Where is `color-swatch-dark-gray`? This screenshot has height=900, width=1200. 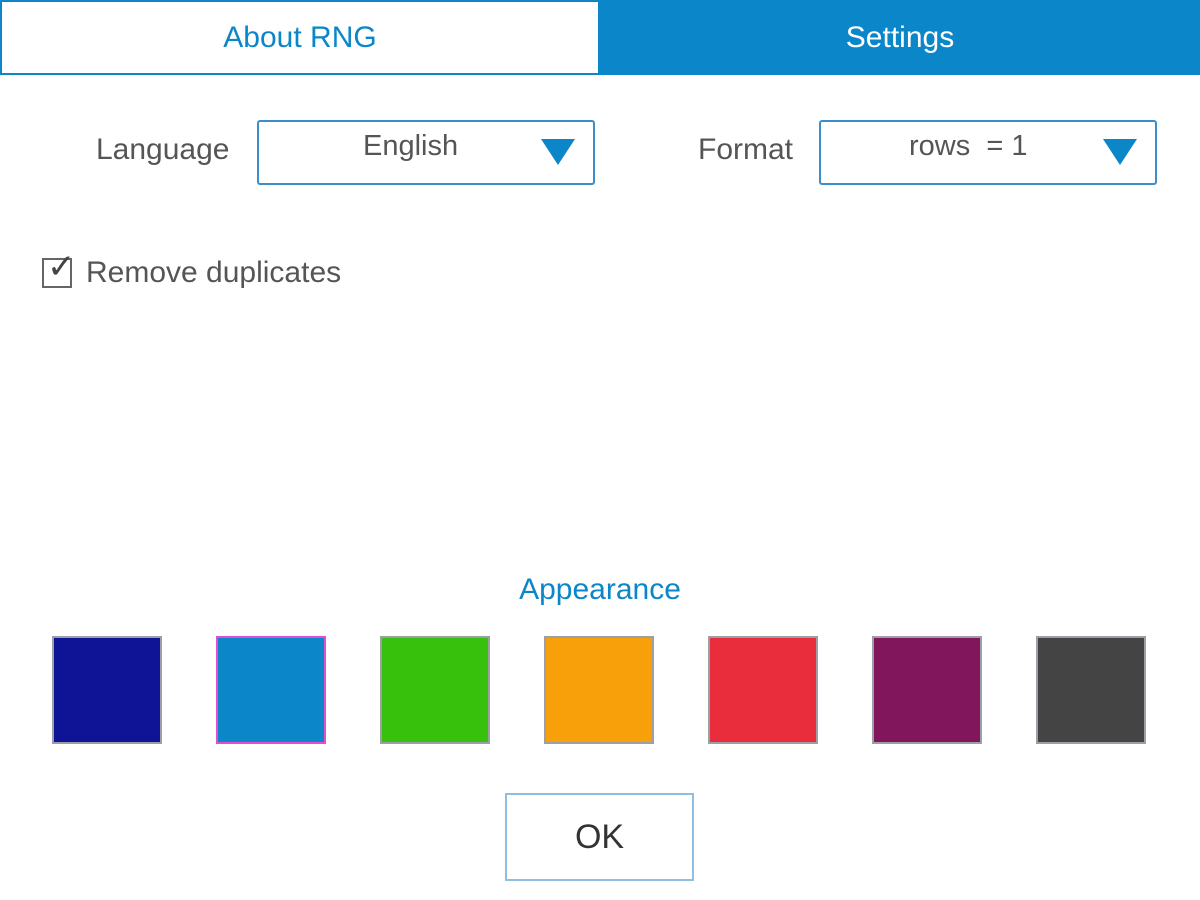 color-swatch-dark-gray is located at coordinates (1091, 690).